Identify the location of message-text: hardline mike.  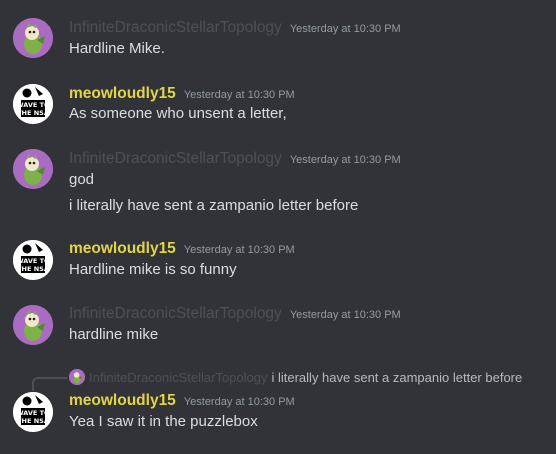
(114, 334).